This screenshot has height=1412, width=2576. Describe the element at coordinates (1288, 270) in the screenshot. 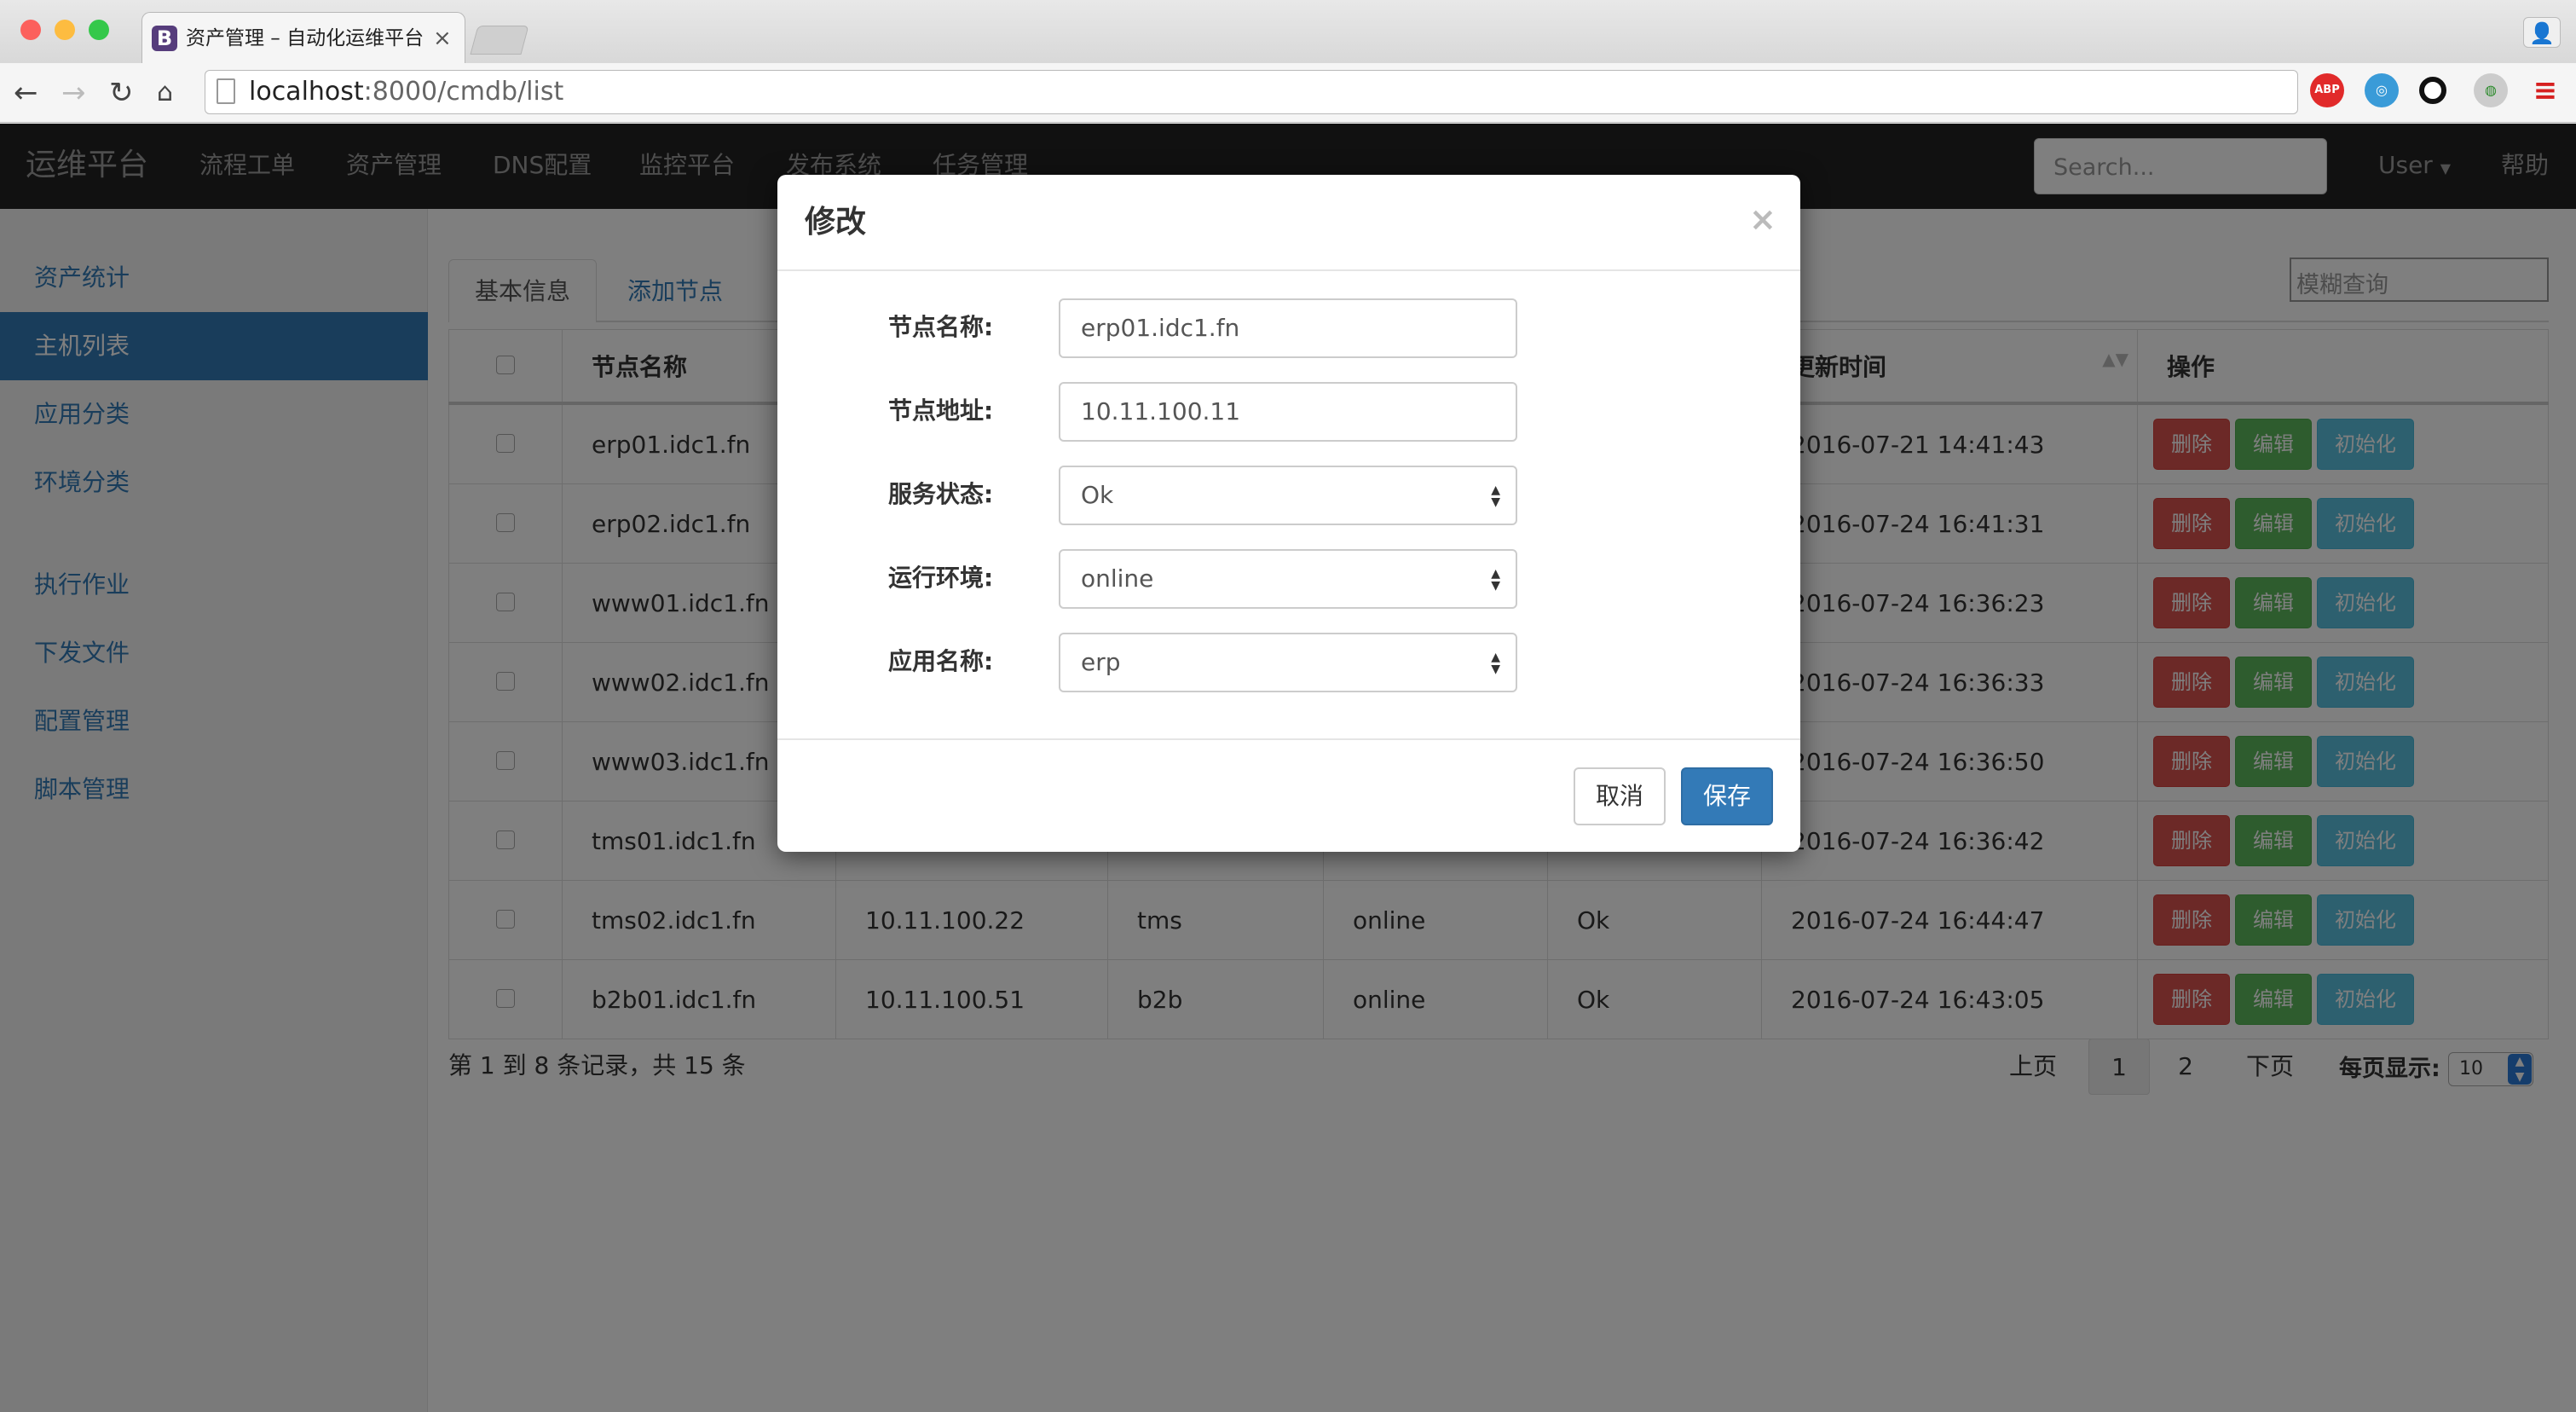

I see `modal-header-divider` at that location.